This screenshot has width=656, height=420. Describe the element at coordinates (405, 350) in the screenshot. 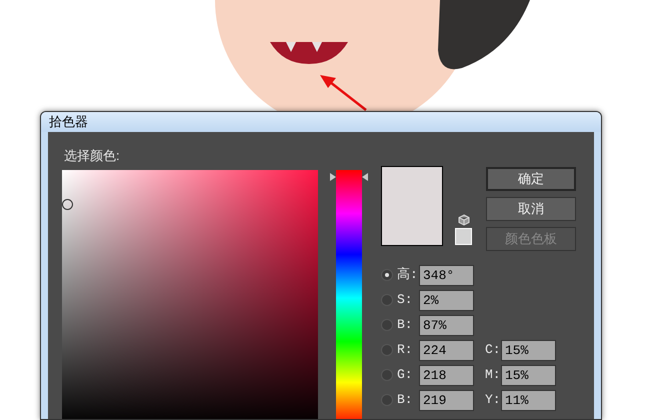

I see `field-label: R:` at that location.